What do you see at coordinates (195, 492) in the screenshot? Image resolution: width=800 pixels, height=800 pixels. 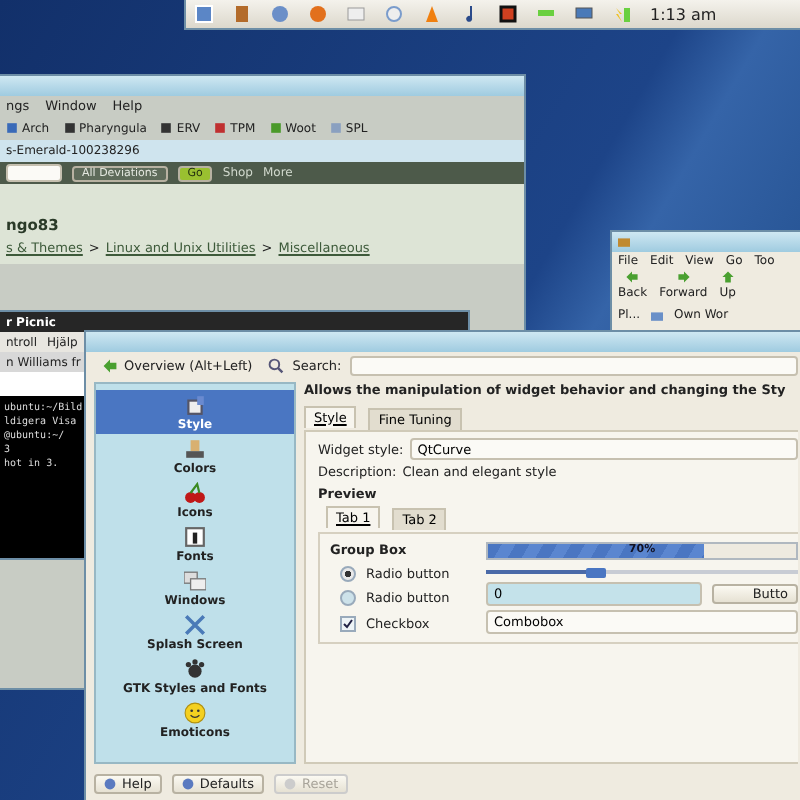 I see `cherries-icon` at bounding box center [195, 492].